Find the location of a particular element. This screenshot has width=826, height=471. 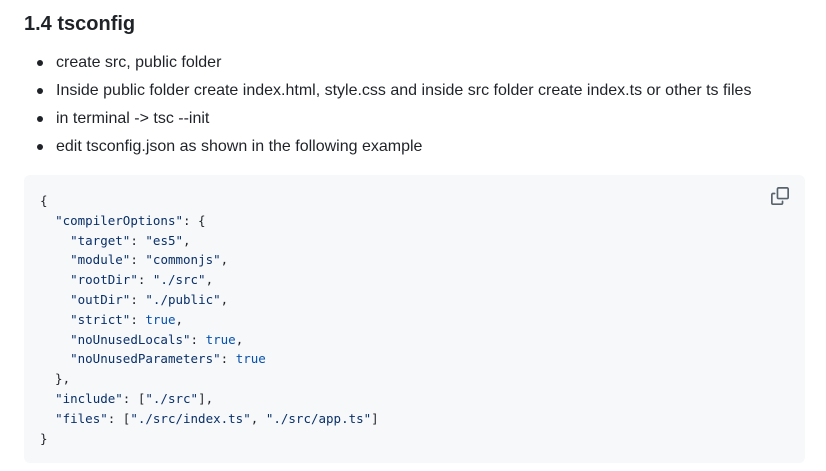

code-line: "compilerOptions": { is located at coordinates (209, 221).